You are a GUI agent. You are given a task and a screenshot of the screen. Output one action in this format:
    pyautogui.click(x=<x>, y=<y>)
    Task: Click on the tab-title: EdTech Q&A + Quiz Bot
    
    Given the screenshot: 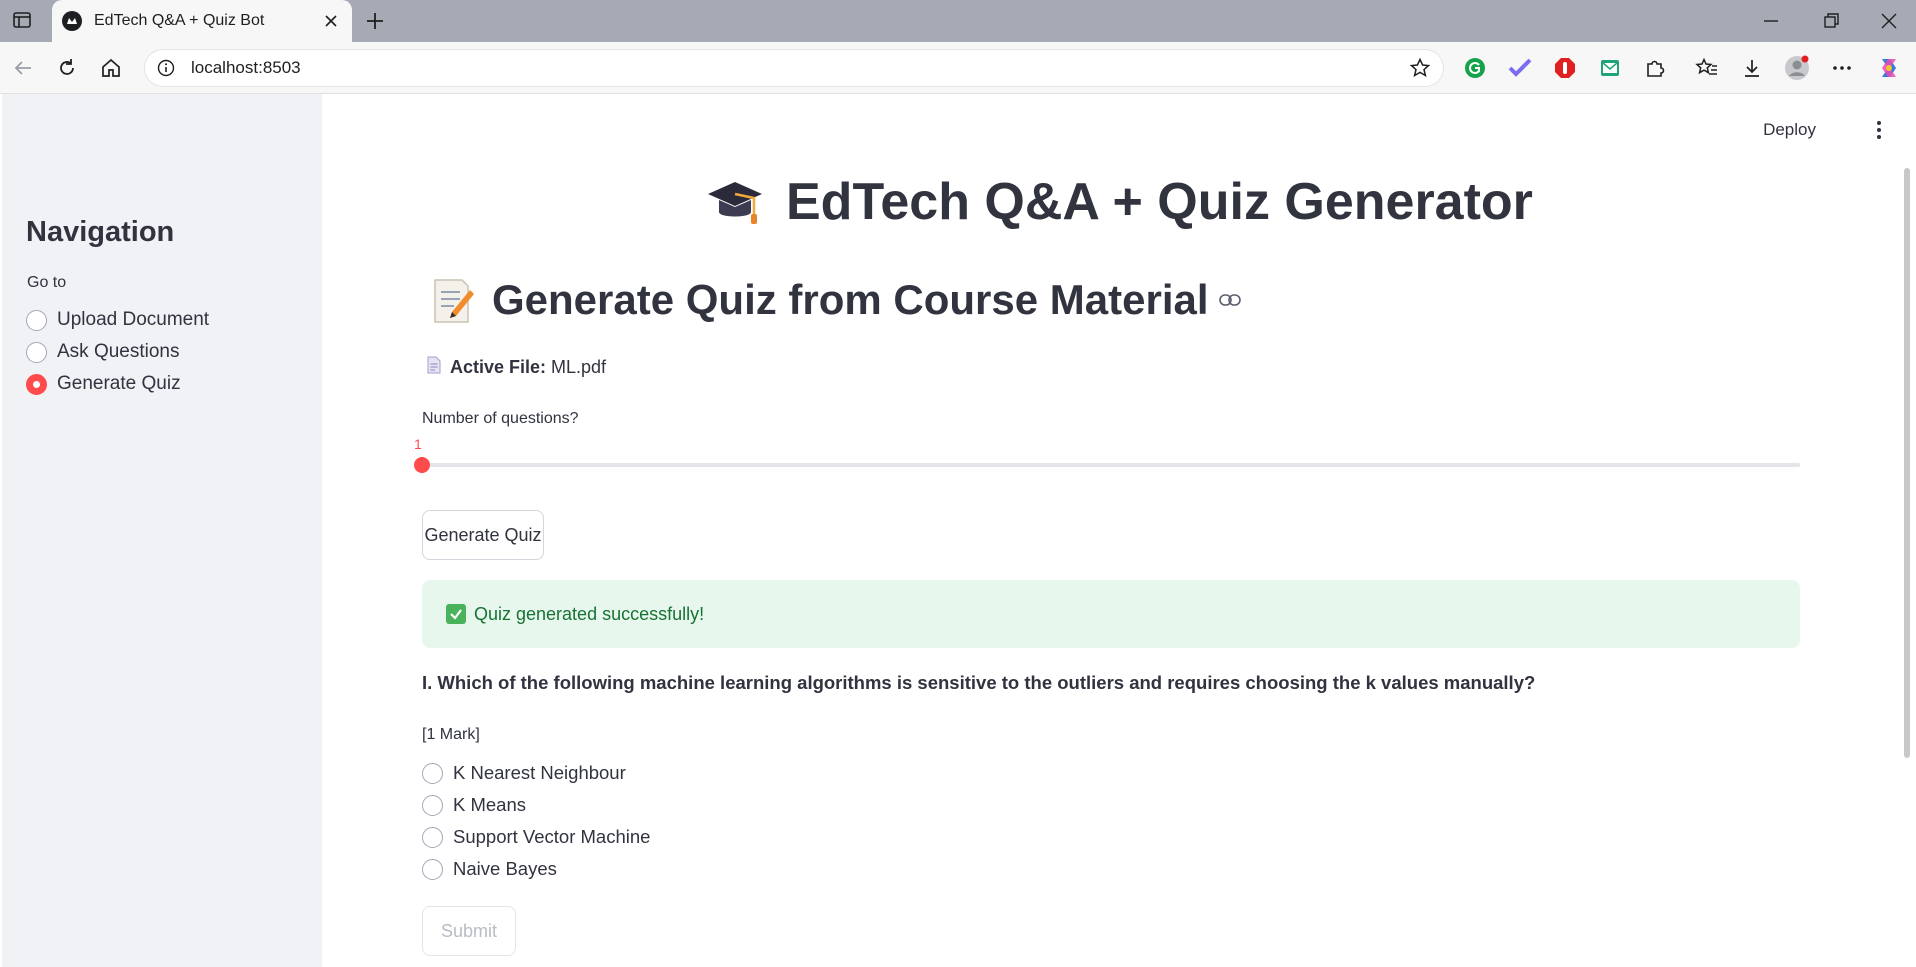 What is the action you would take?
    pyautogui.click(x=179, y=20)
    